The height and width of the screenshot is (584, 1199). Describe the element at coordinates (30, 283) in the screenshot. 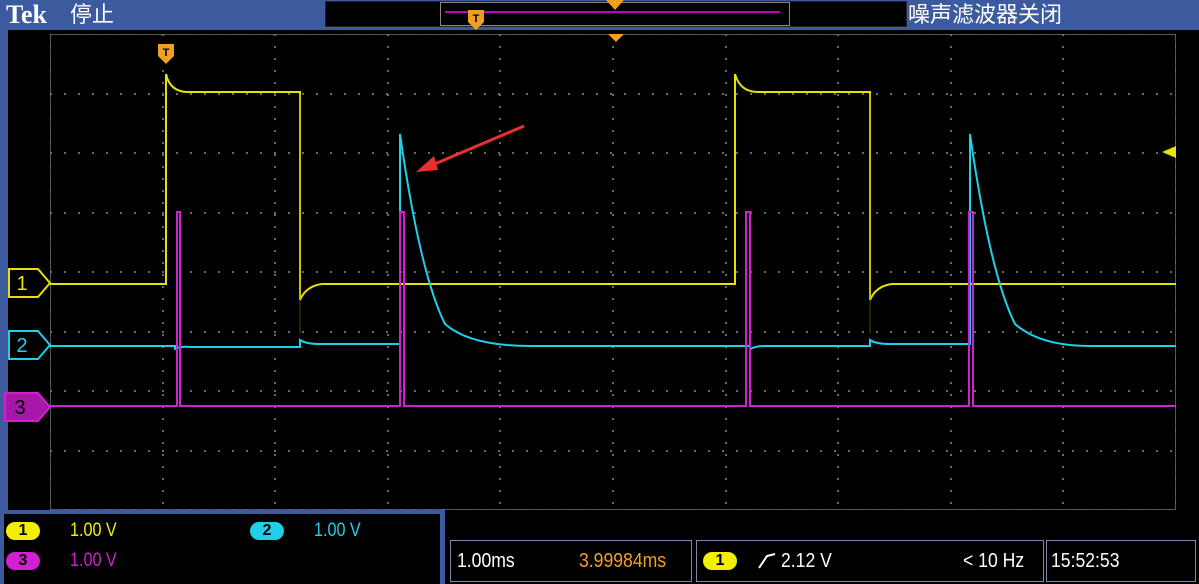

I see `ch1-ground-marker: 1` at that location.